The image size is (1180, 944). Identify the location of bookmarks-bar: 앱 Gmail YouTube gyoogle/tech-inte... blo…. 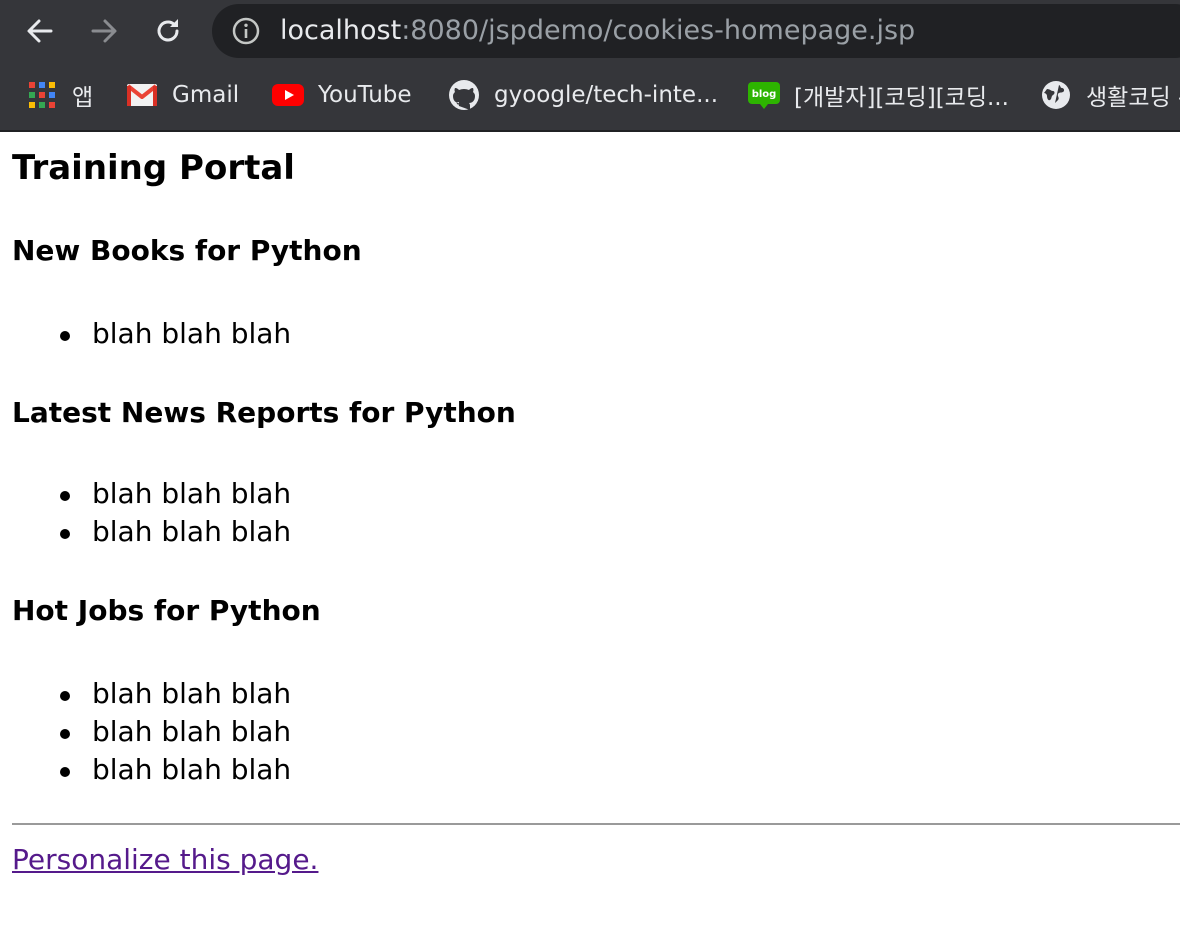
(590, 97).